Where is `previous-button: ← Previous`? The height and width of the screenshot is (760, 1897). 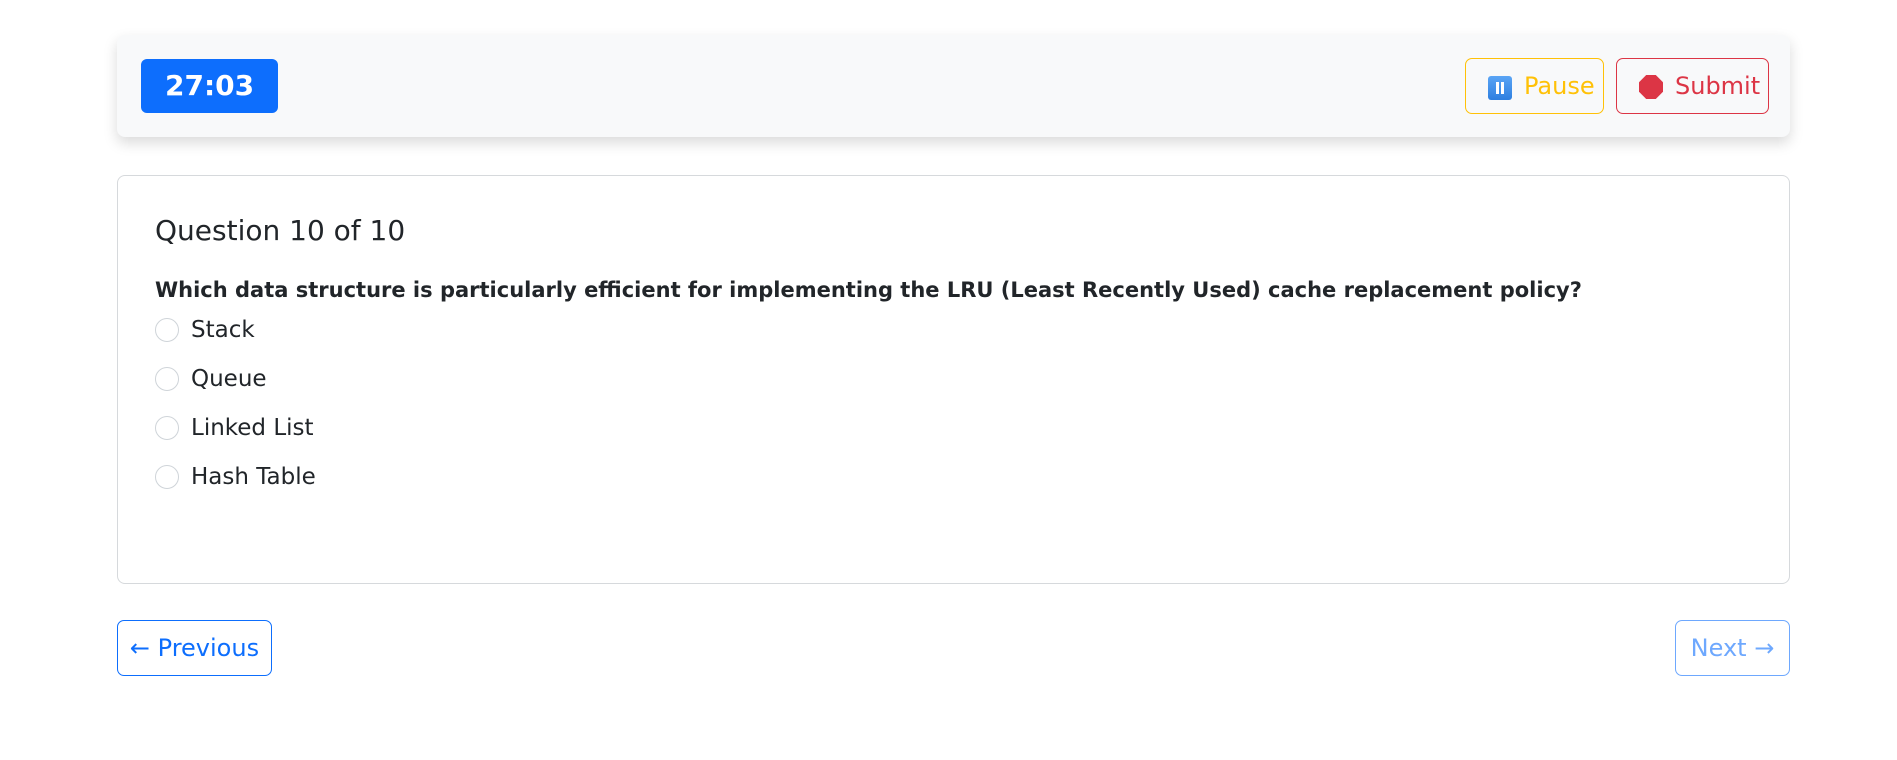 previous-button: ← Previous is located at coordinates (194, 648).